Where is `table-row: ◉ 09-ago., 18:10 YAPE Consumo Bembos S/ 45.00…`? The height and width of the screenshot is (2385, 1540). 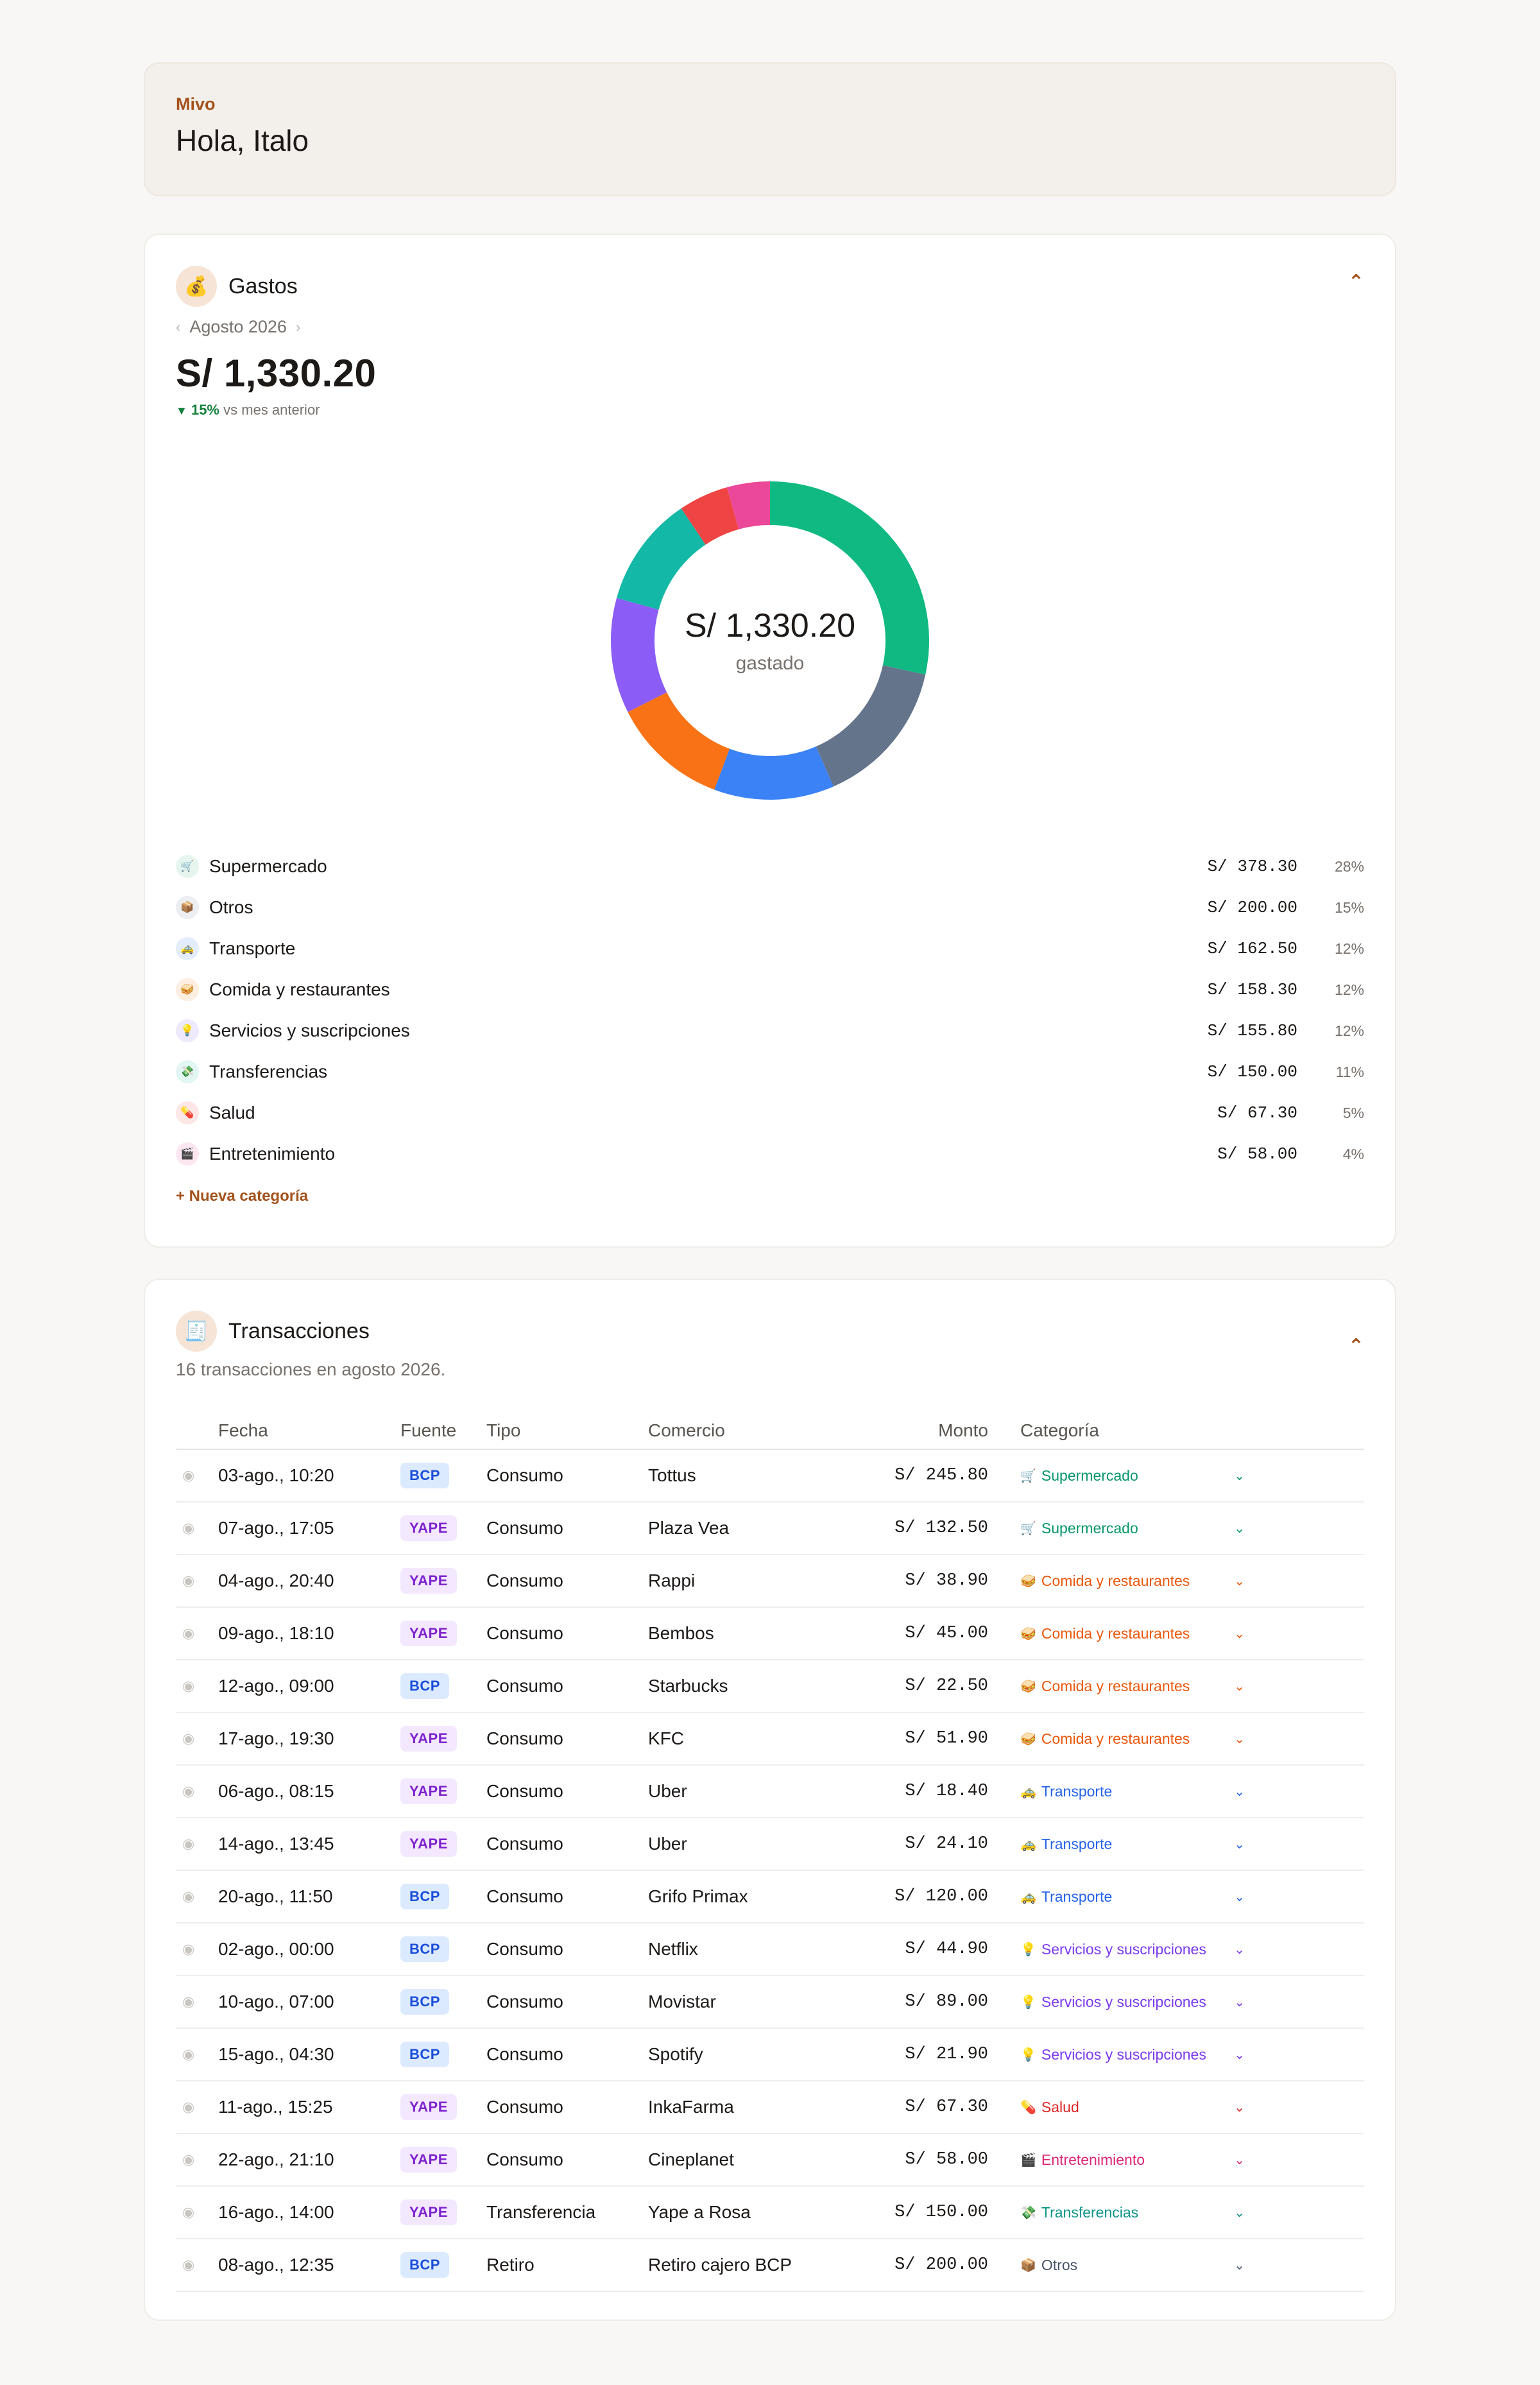 table-row: ◉ 09-ago., 18:10 YAPE Consumo Bembos S/ 45.00… is located at coordinates (770, 1633).